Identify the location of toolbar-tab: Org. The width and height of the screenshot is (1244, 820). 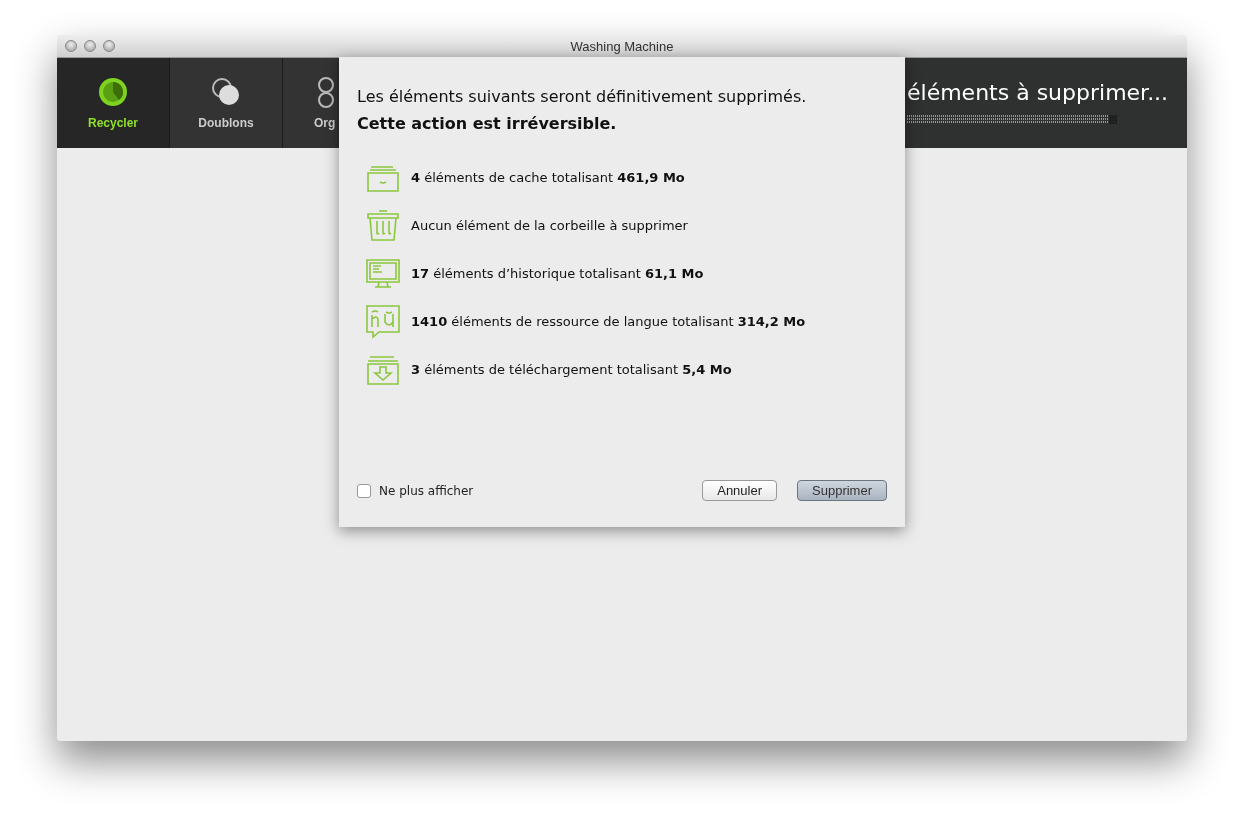
(310, 103).